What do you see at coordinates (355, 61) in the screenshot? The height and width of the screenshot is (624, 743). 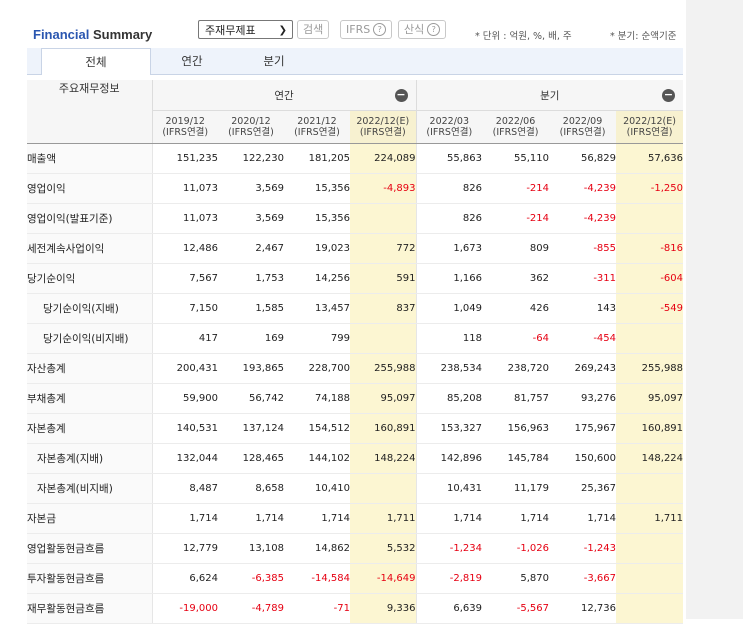 I see `period-tabs: 전체 연간 분기` at bounding box center [355, 61].